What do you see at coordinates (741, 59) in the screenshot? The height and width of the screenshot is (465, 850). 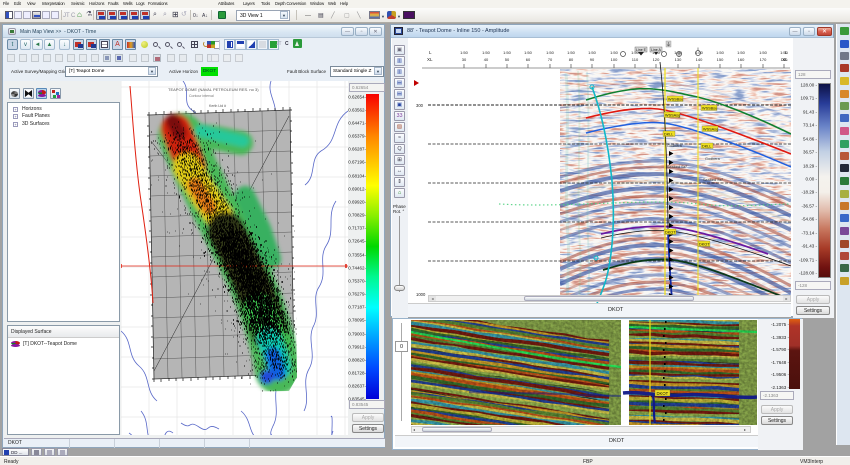 I see `svg-text: 160` at bounding box center [741, 59].